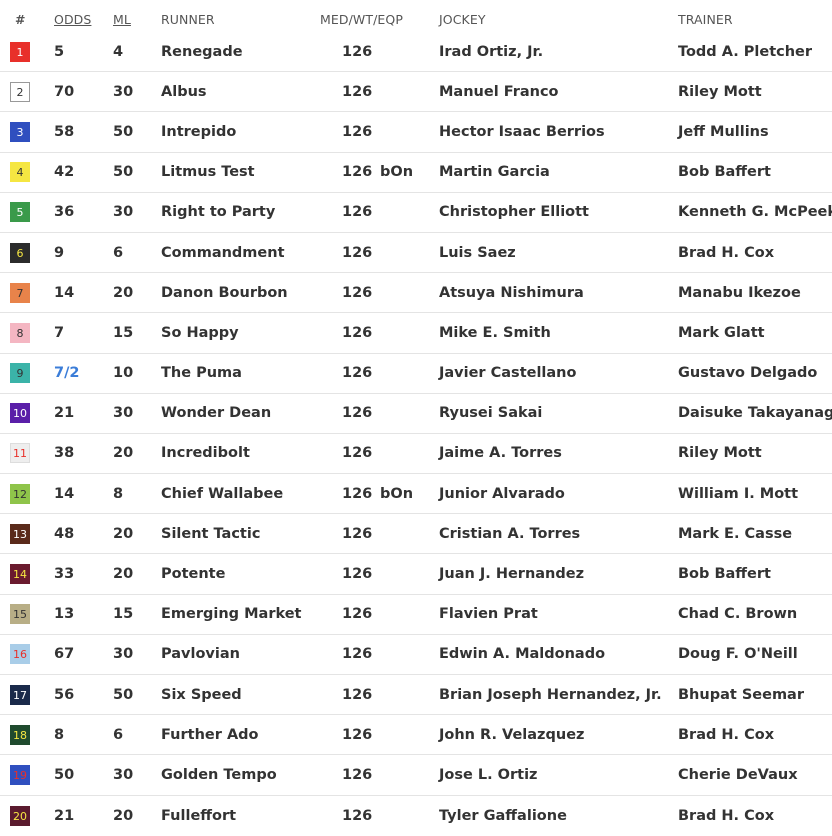 The width and height of the screenshot is (832, 836). Describe the element at coordinates (118, 734) in the screenshot. I see `morning-line-value: 6` at that location.